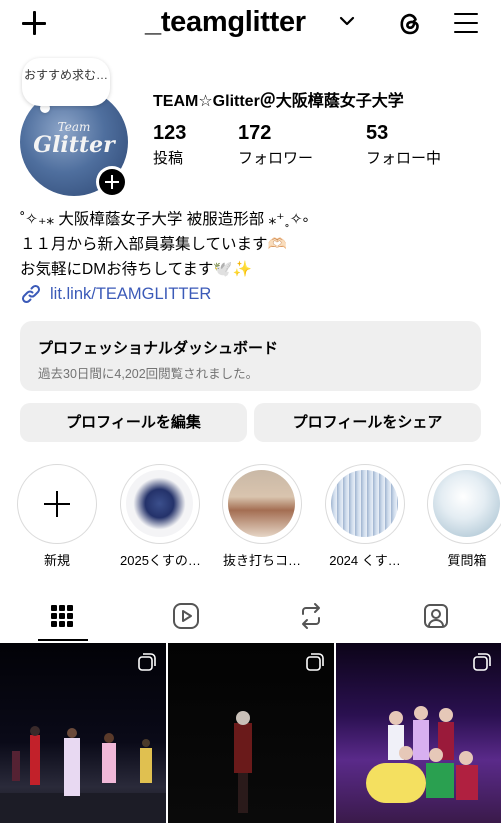 Image resolution: width=501 pixels, height=823 pixels. Describe the element at coordinates (410, 24) in the screenshot. I see `threads-icon` at that location.